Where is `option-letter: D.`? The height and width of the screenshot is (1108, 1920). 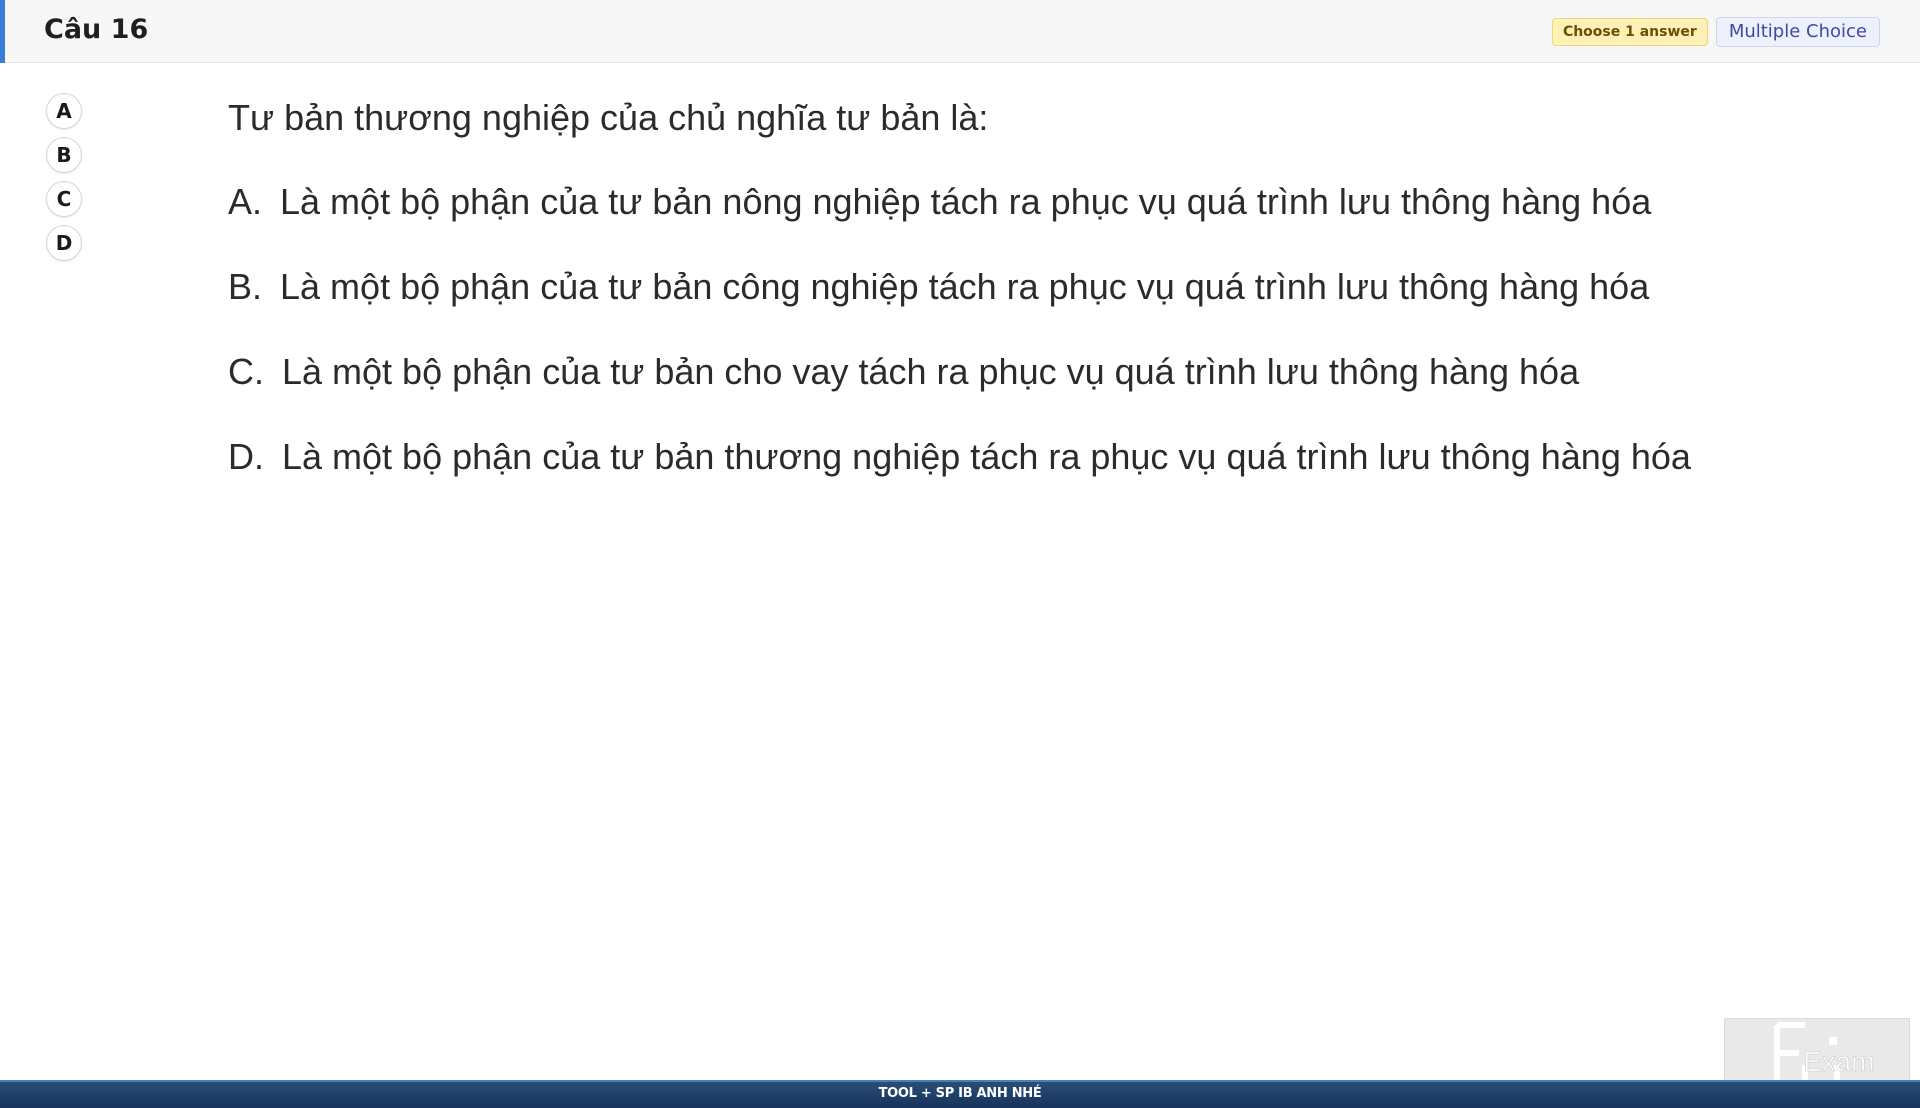 option-letter: D. is located at coordinates (246, 456).